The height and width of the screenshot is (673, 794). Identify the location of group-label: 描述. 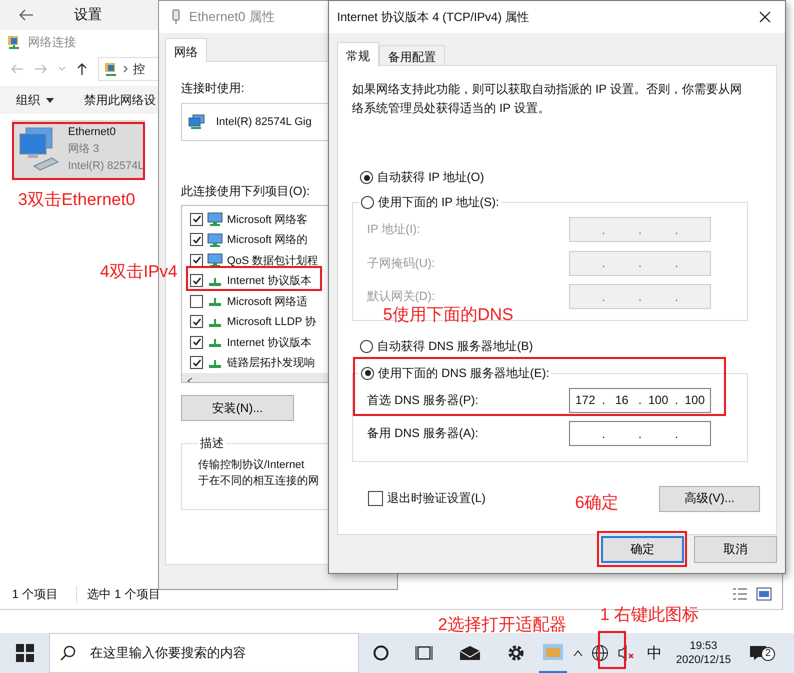
(212, 443).